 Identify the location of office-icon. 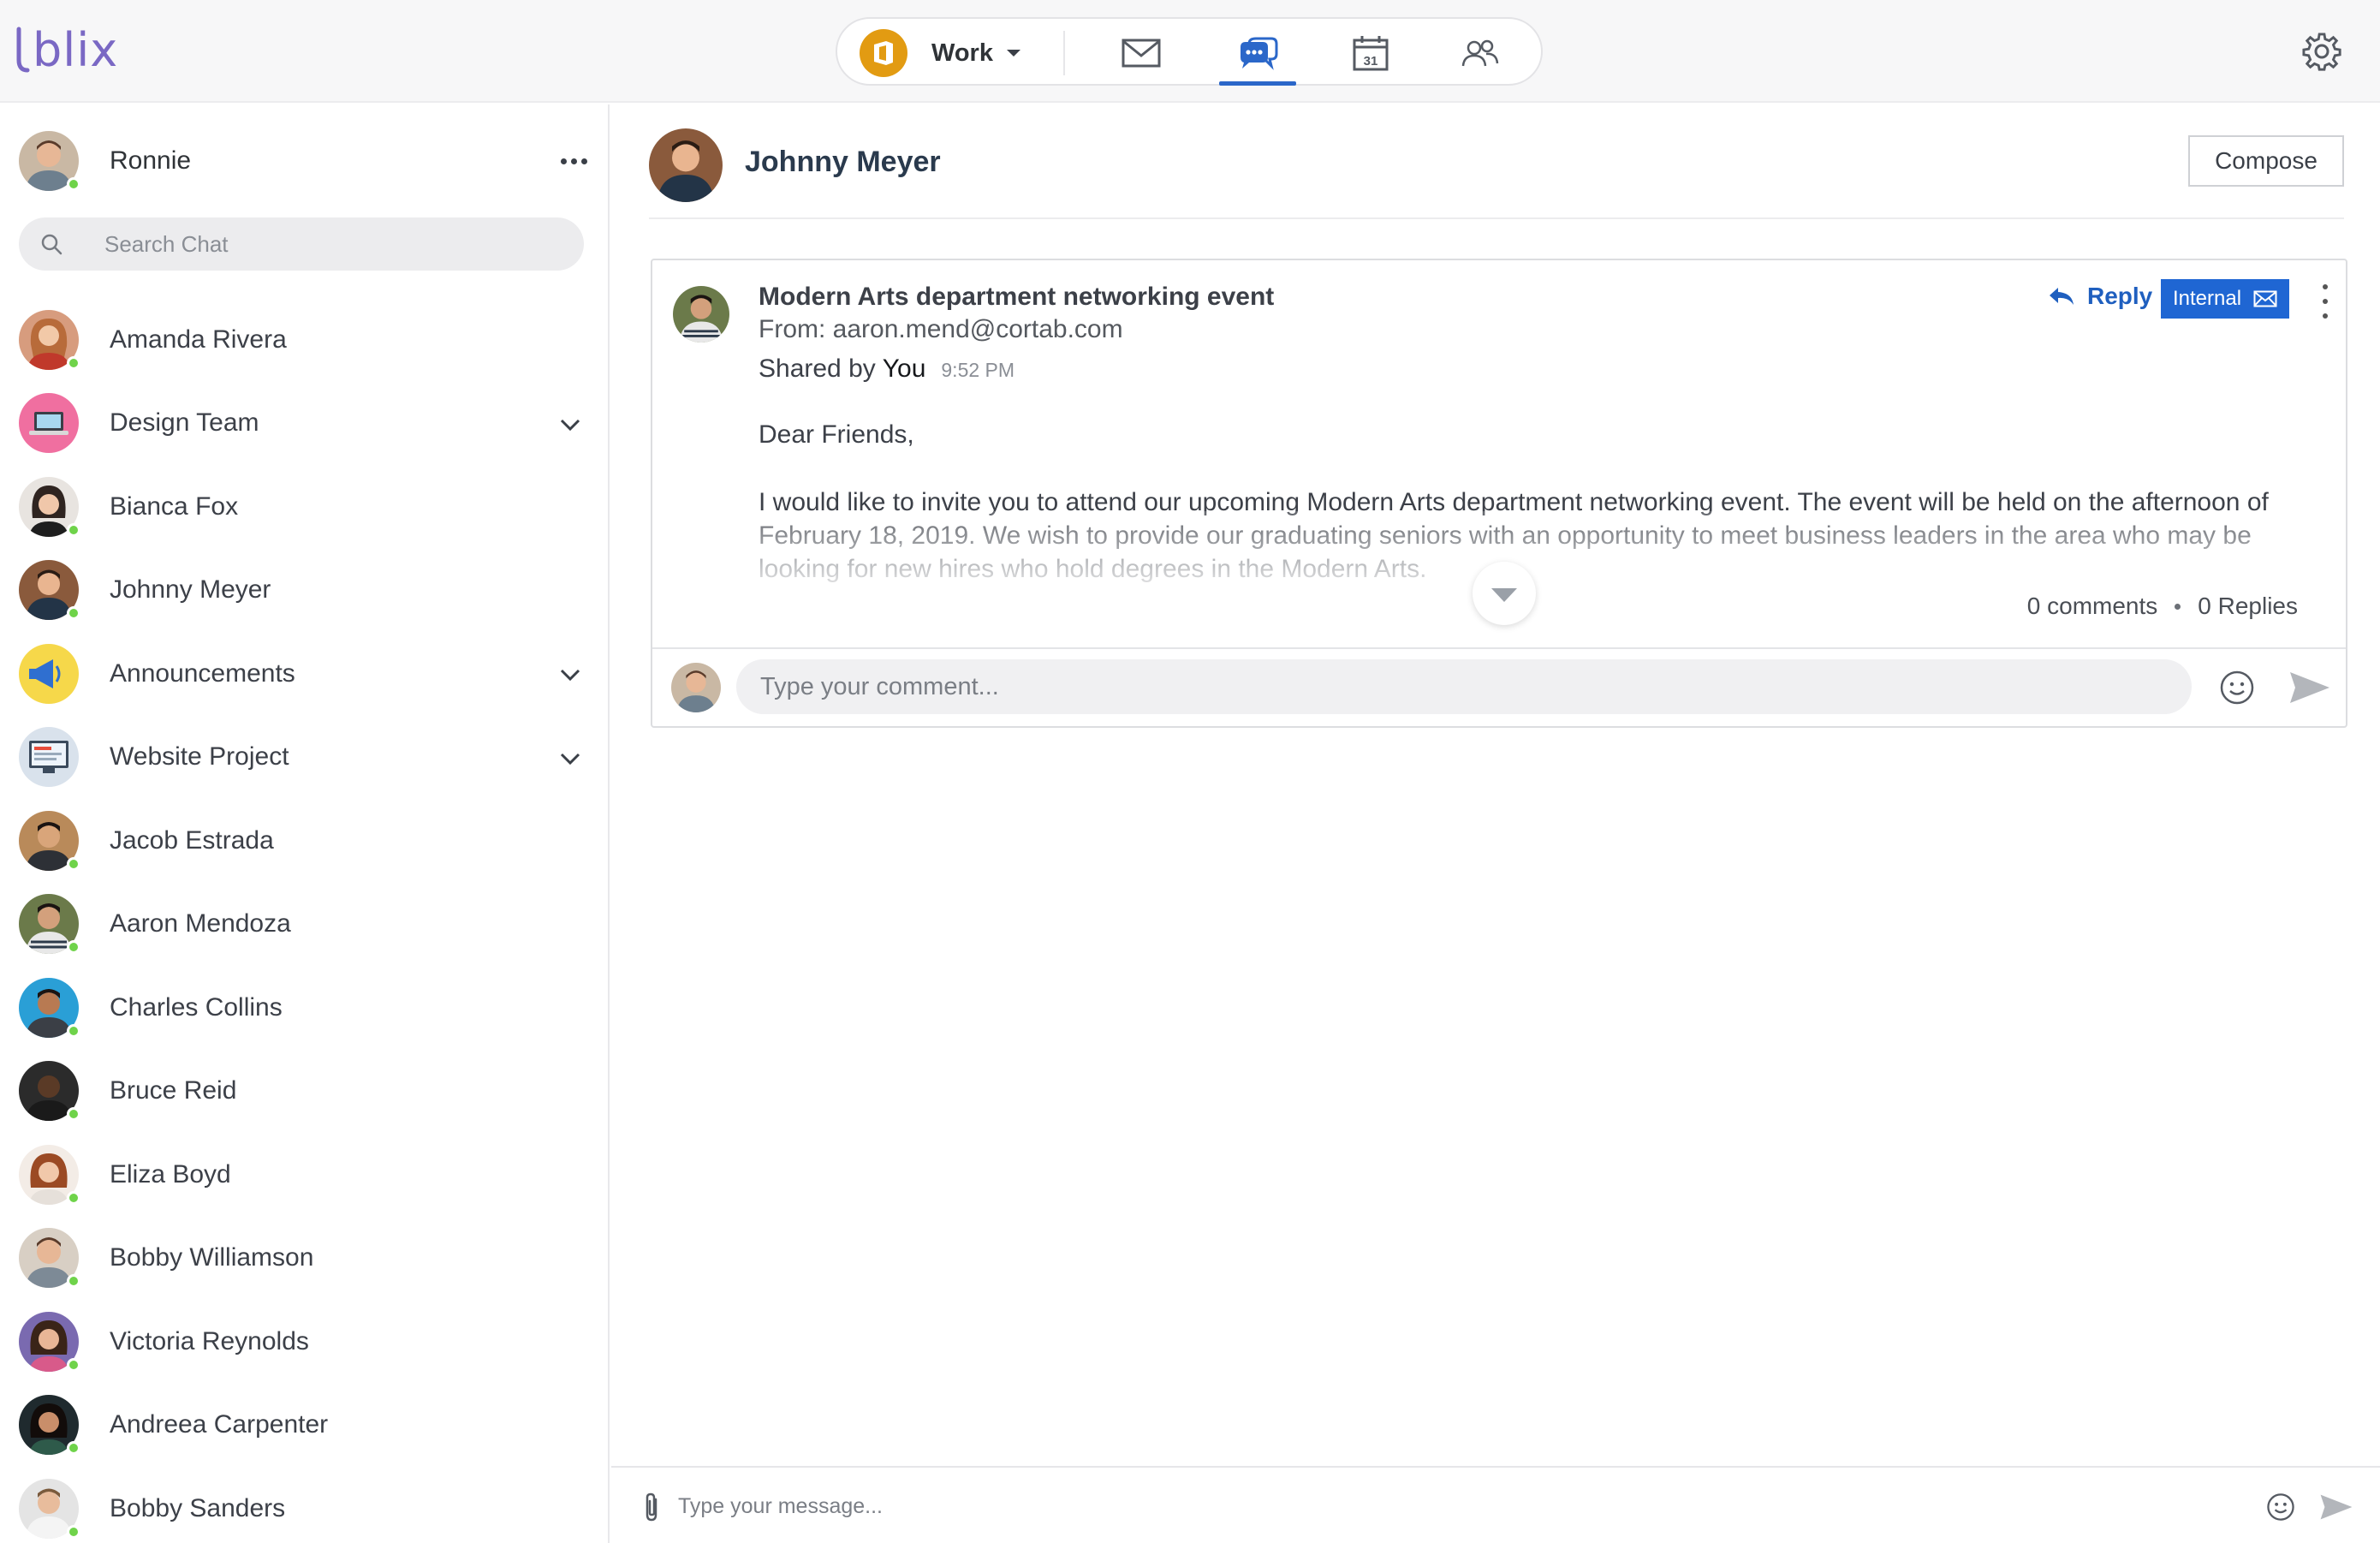
(884, 53).